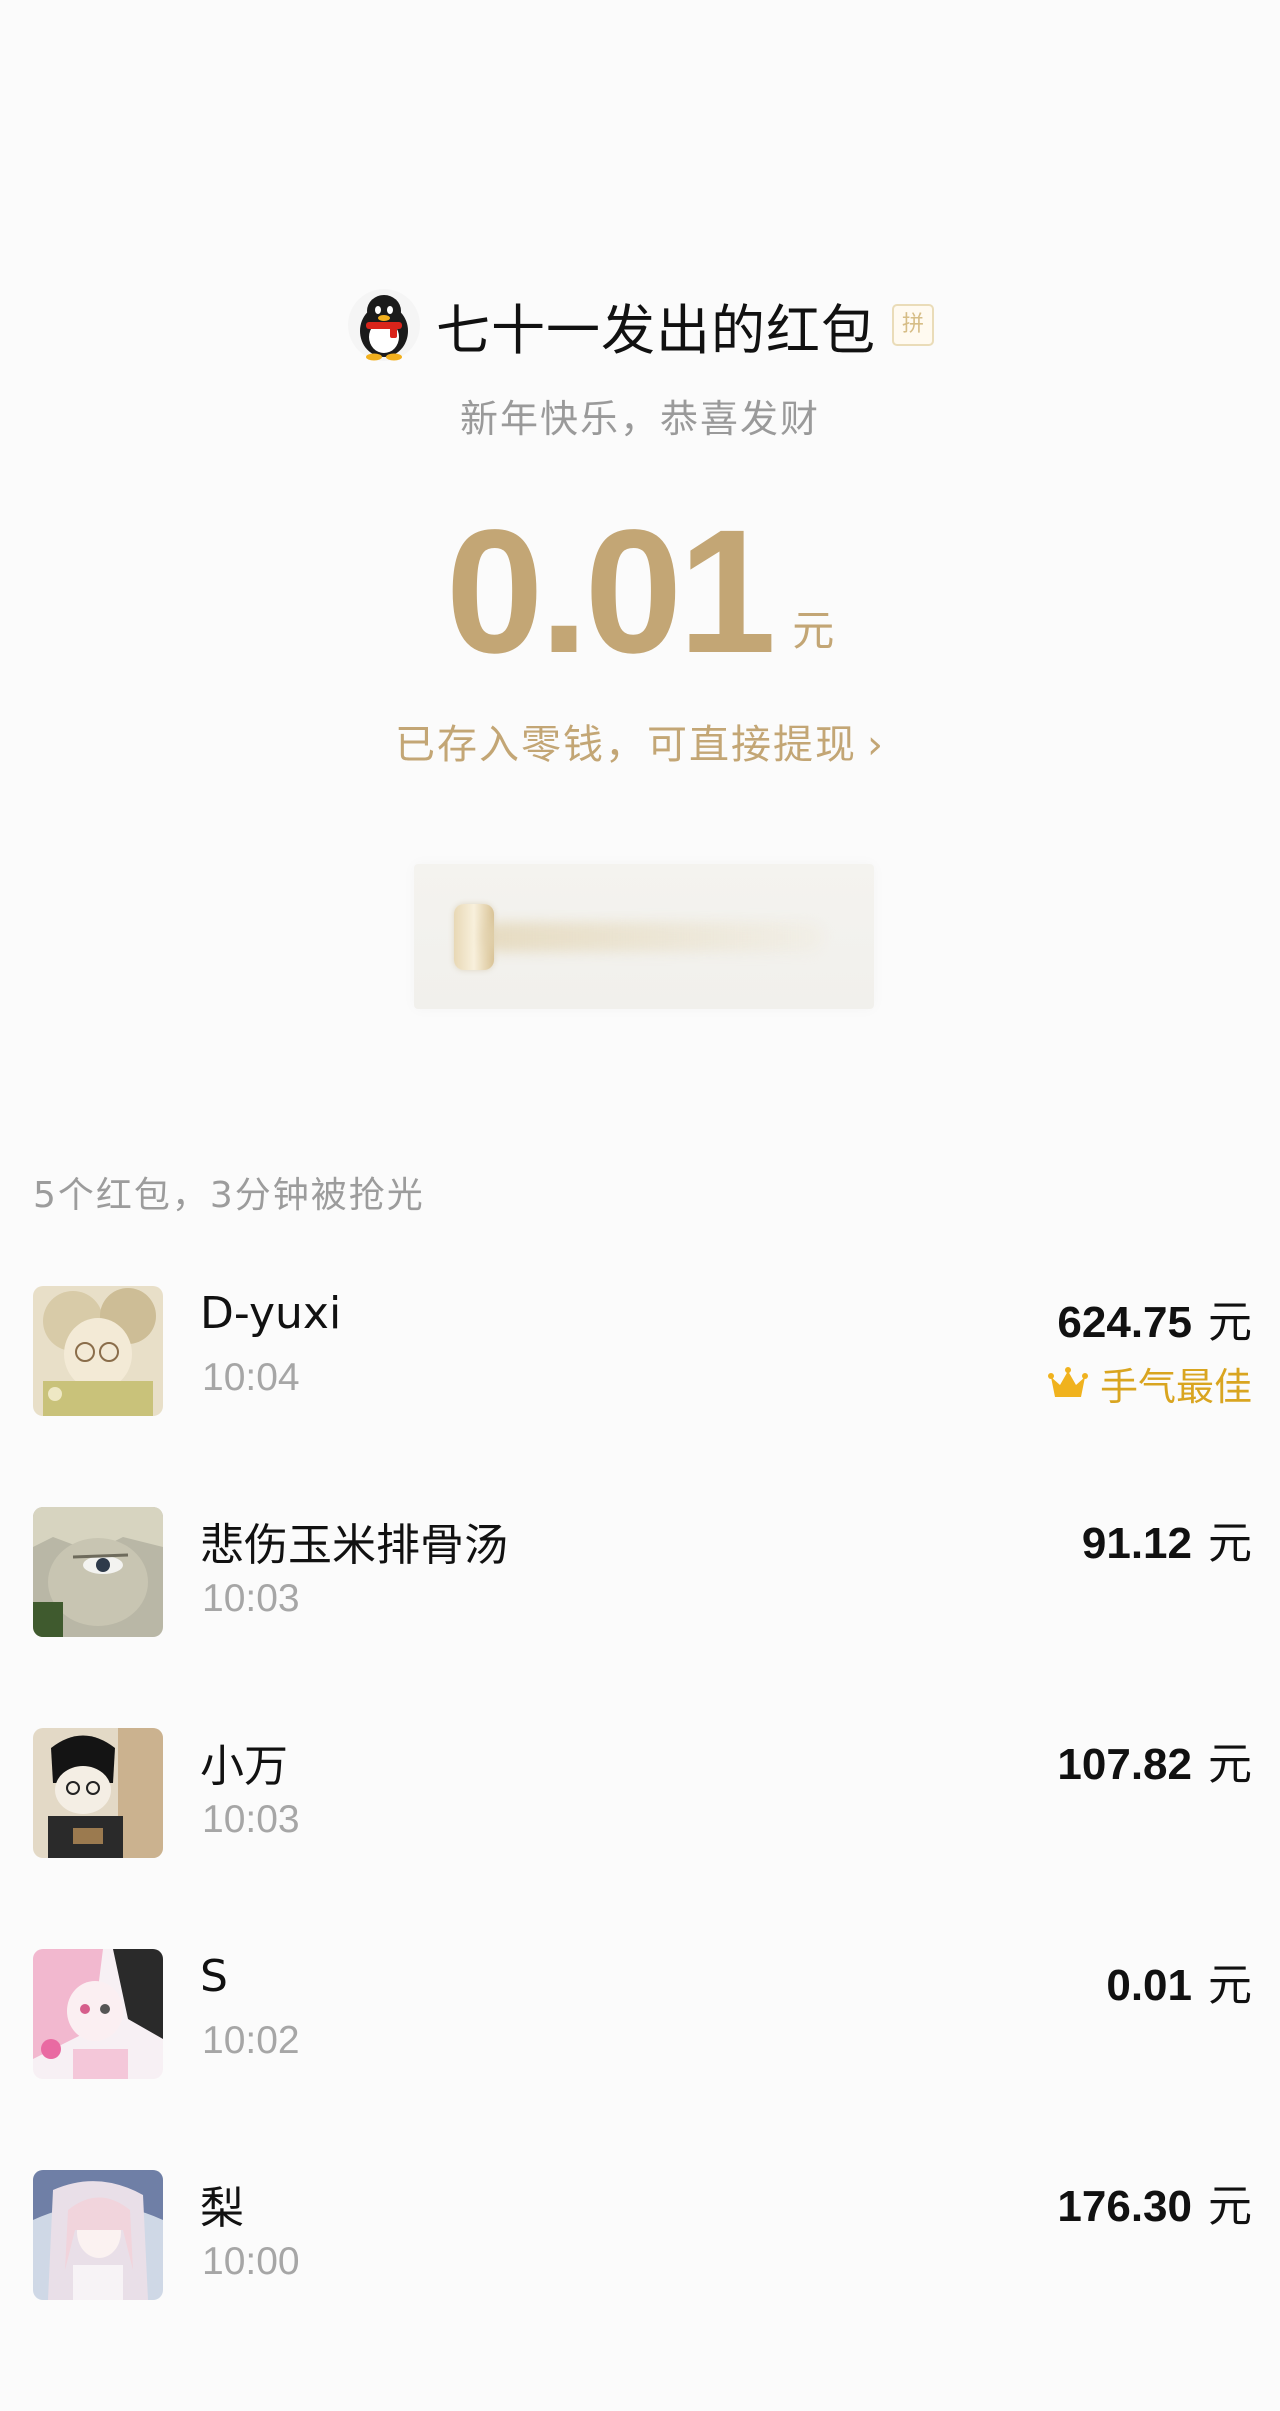 This screenshot has width=1280, height=2411. I want to click on list-item: 梨 10:00 176.30 元, so click(640, 2262).